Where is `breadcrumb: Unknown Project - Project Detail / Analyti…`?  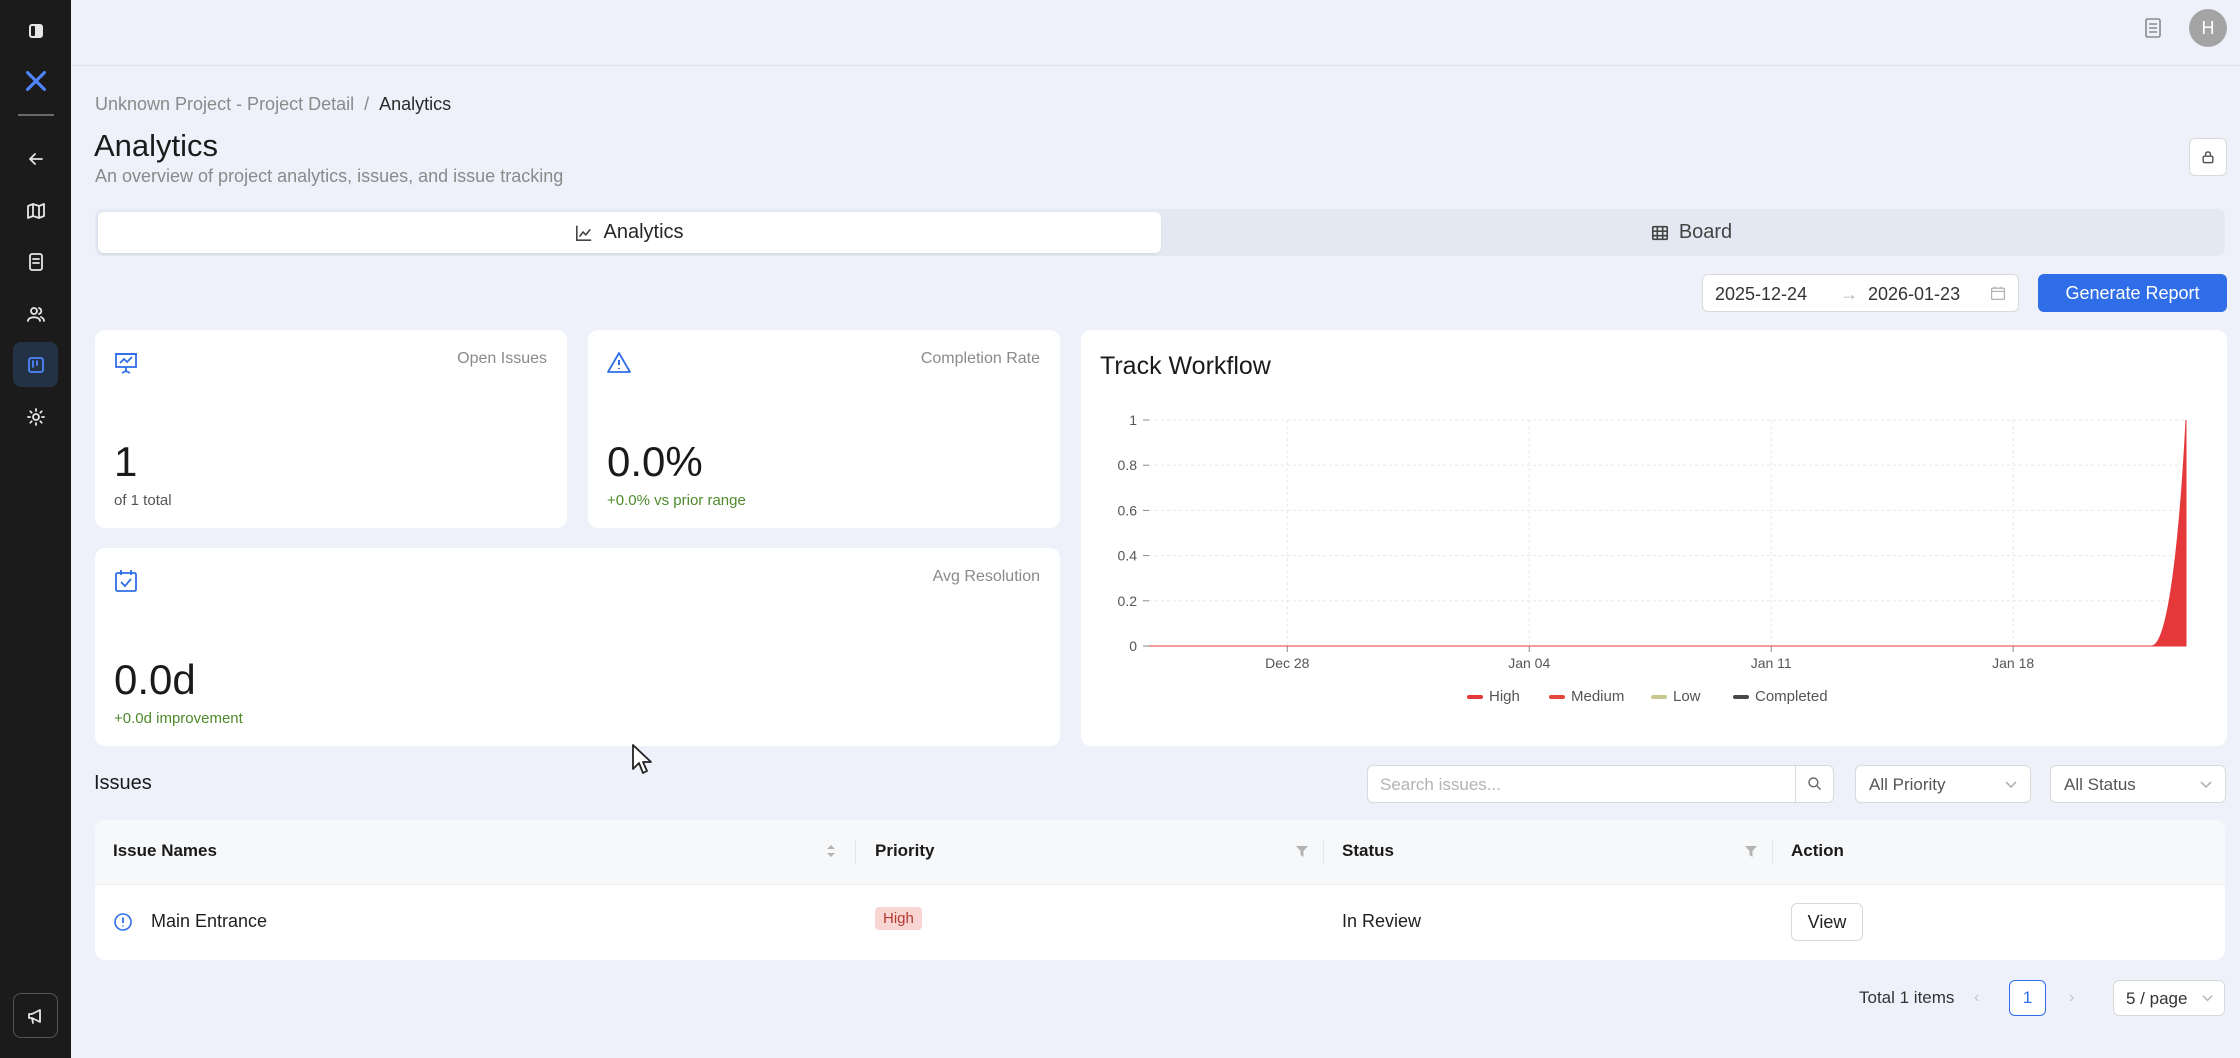 breadcrumb: Unknown Project - Project Detail / Analyti… is located at coordinates (273, 104).